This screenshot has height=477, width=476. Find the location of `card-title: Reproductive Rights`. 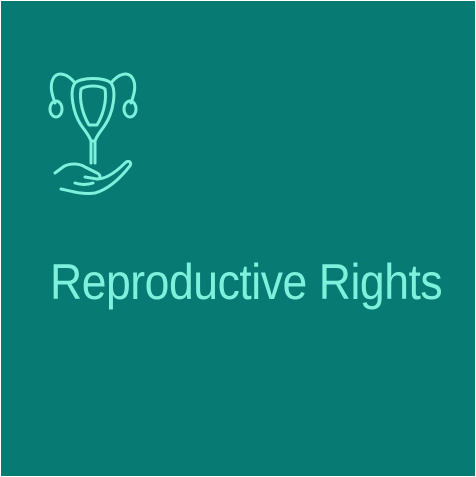

card-title: Reproductive Rights is located at coordinates (246, 282).